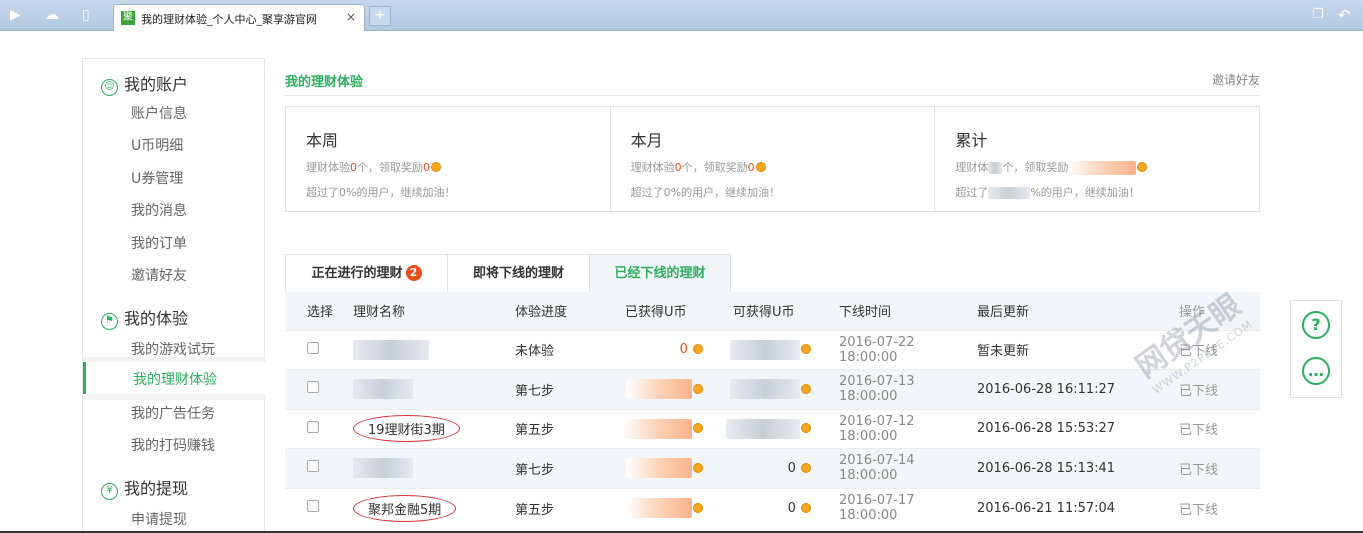 This screenshot has width=1363, height=533. I want to click on new-tab-button: +, so click(380, 16).